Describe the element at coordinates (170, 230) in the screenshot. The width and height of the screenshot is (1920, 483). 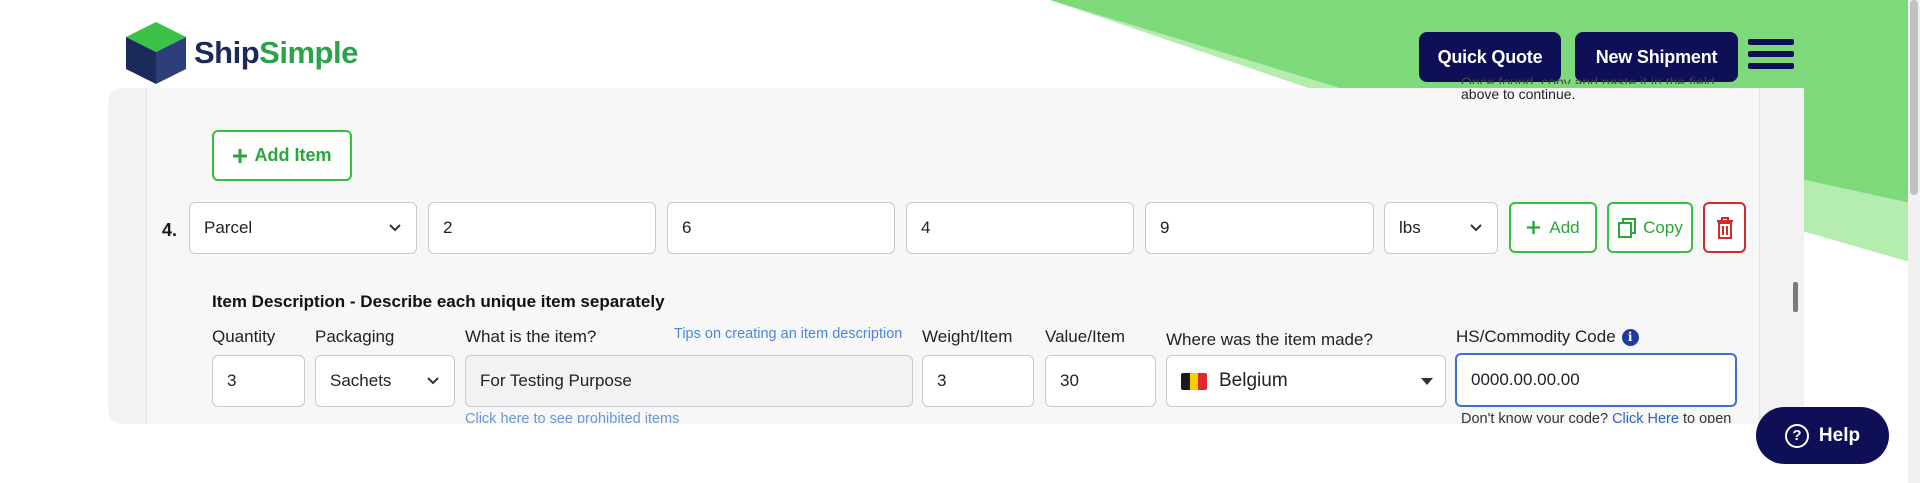
I see `package-row-number: 4.` at that location.